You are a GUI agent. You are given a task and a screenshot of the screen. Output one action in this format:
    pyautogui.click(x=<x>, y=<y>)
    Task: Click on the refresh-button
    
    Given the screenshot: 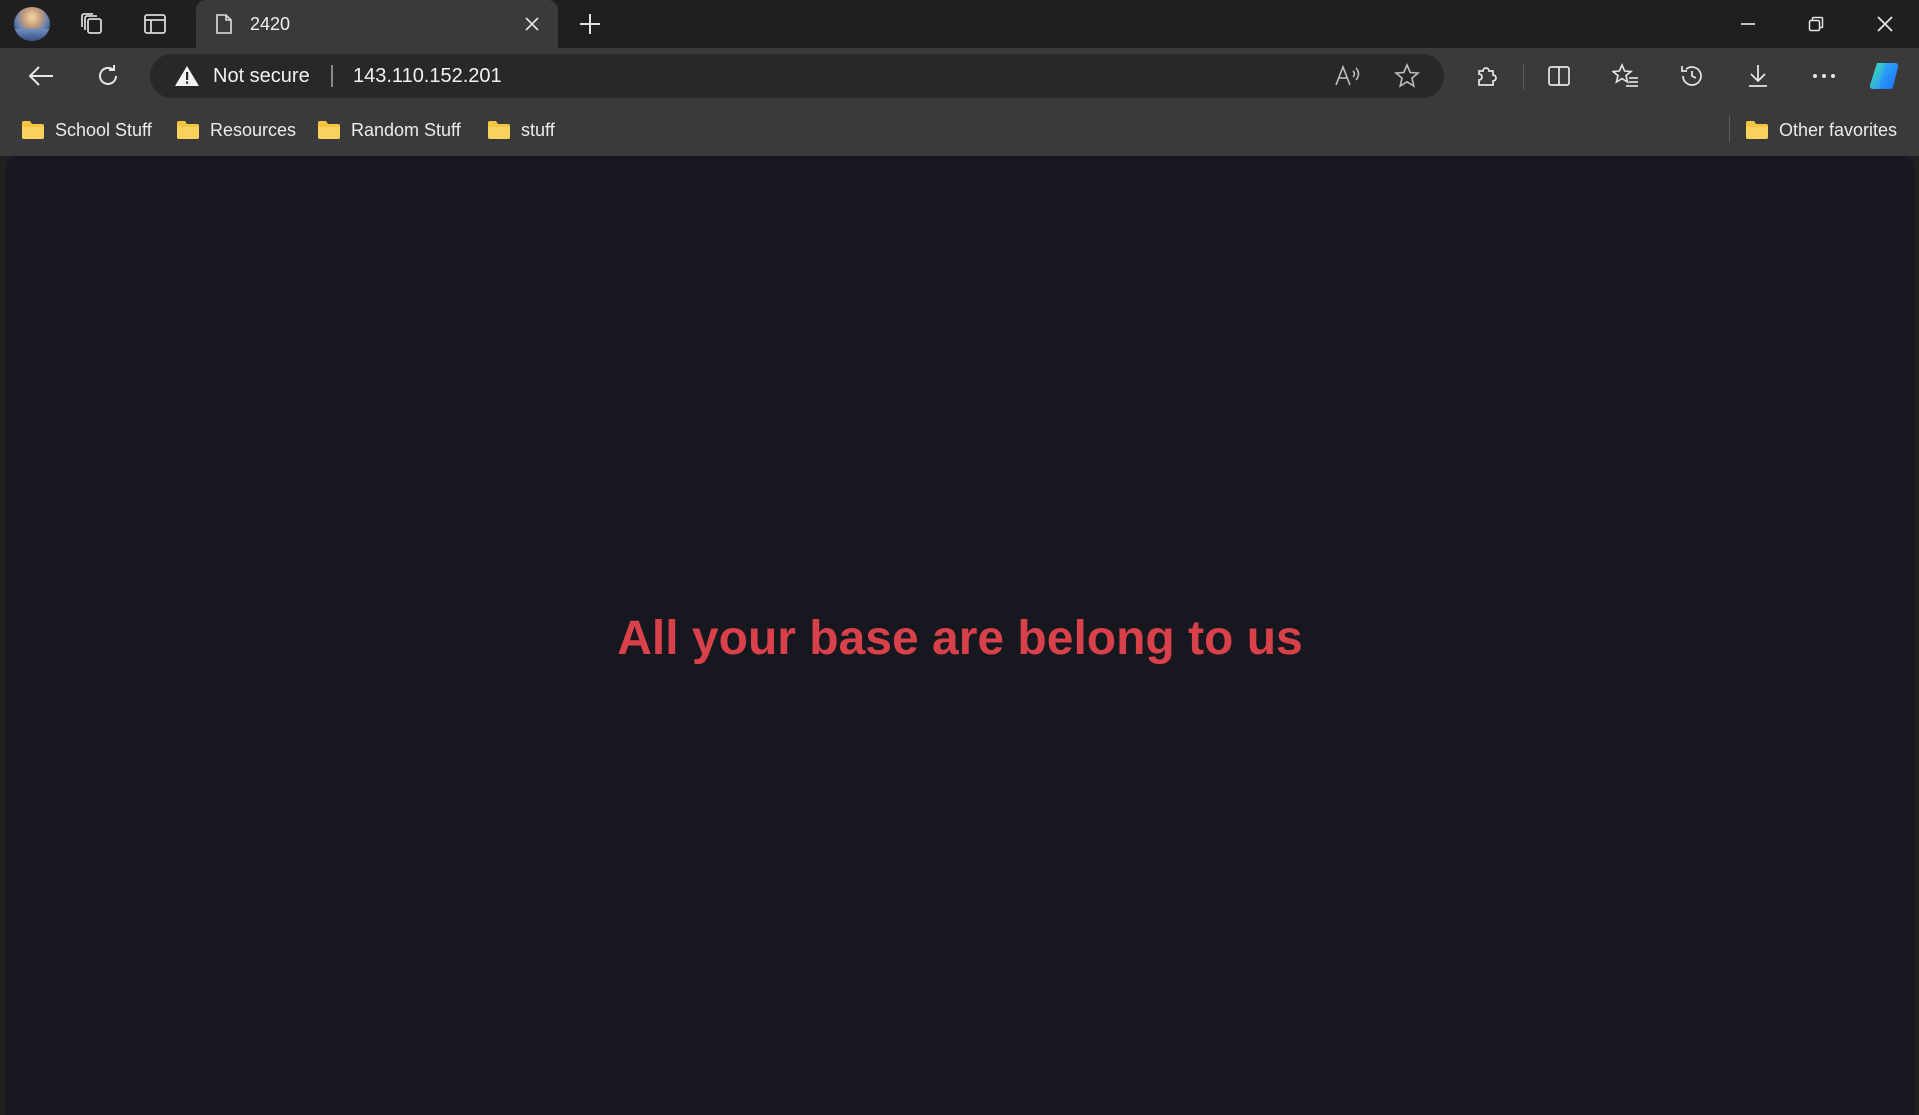 What is the action you would take?
    pyautogui.click(x=108, y=76)
    